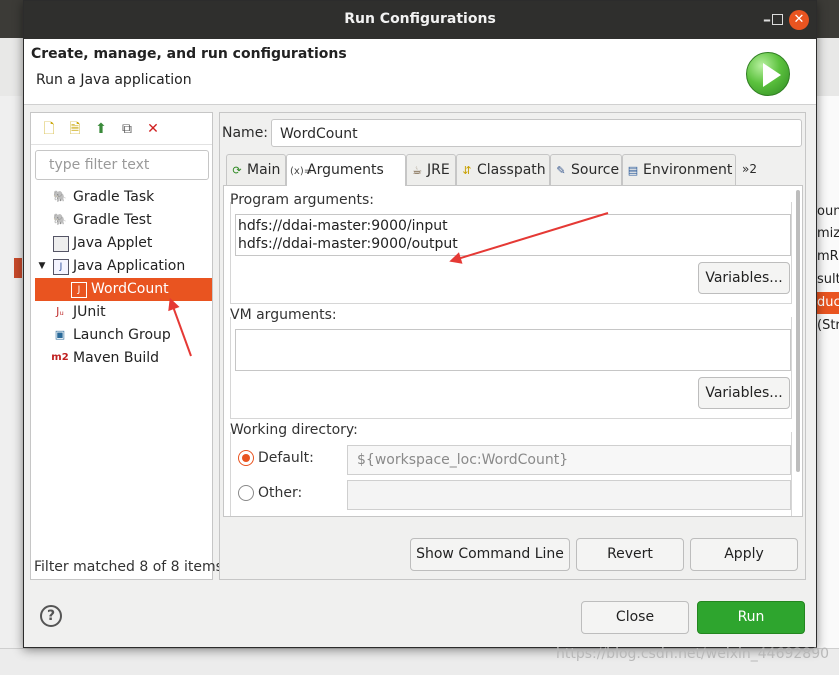  I want to click on java-applet-icon, so click(61, 244).